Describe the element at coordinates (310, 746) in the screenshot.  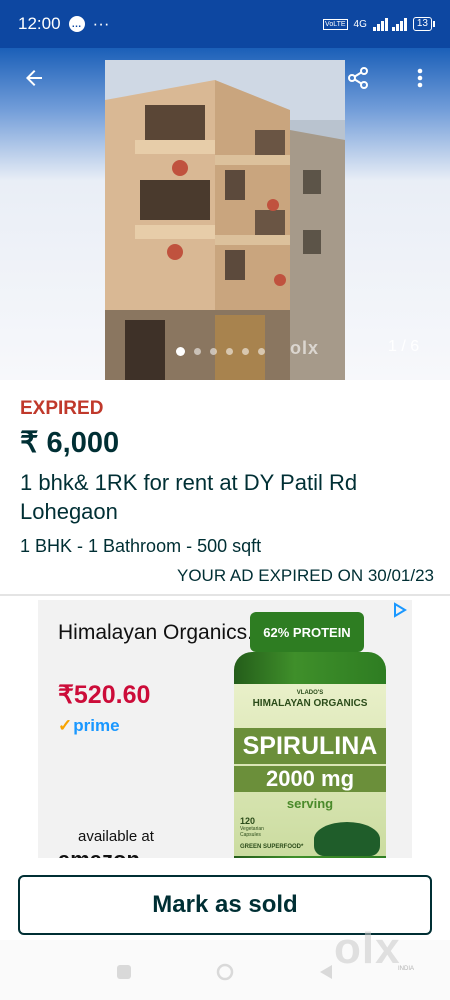
I see `label-product: SPIRULINA` at that location.